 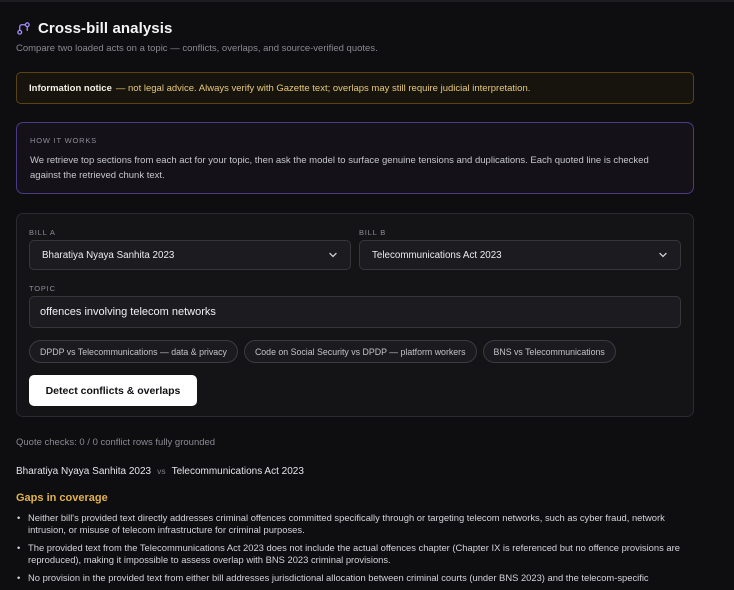 I want to click on top-border, so click(x=367, y=1).